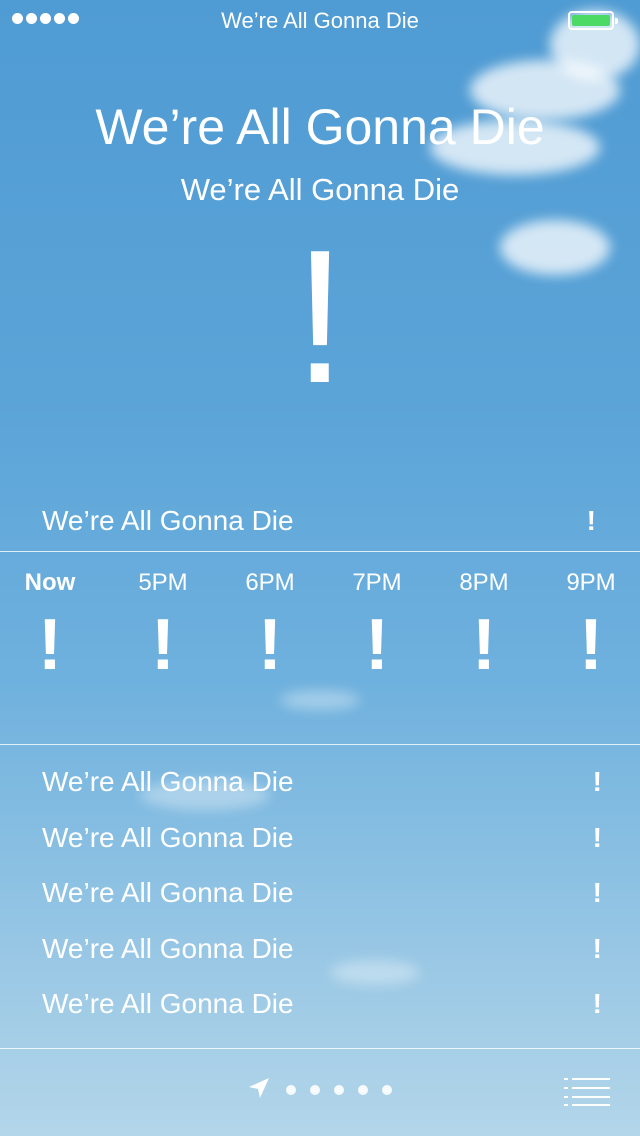  What do you see at coordinates (377, 582) in the screenshot?
I see `hour-time: 7PM` at bounding box center [377, 582].